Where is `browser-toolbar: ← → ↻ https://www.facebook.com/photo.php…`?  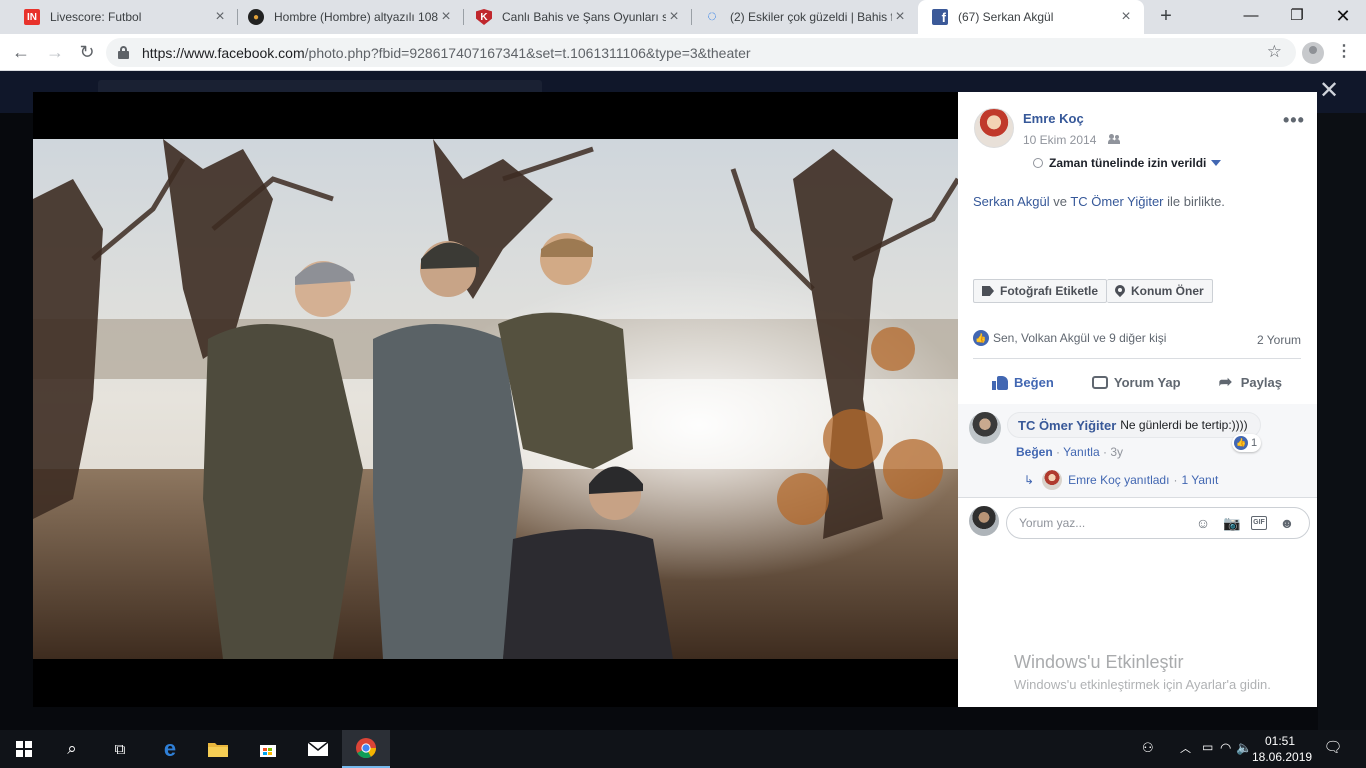
browser-toolbar: ← → ↻ https://www.facebook.com/photo.php… is located at coordinates (683, 52).